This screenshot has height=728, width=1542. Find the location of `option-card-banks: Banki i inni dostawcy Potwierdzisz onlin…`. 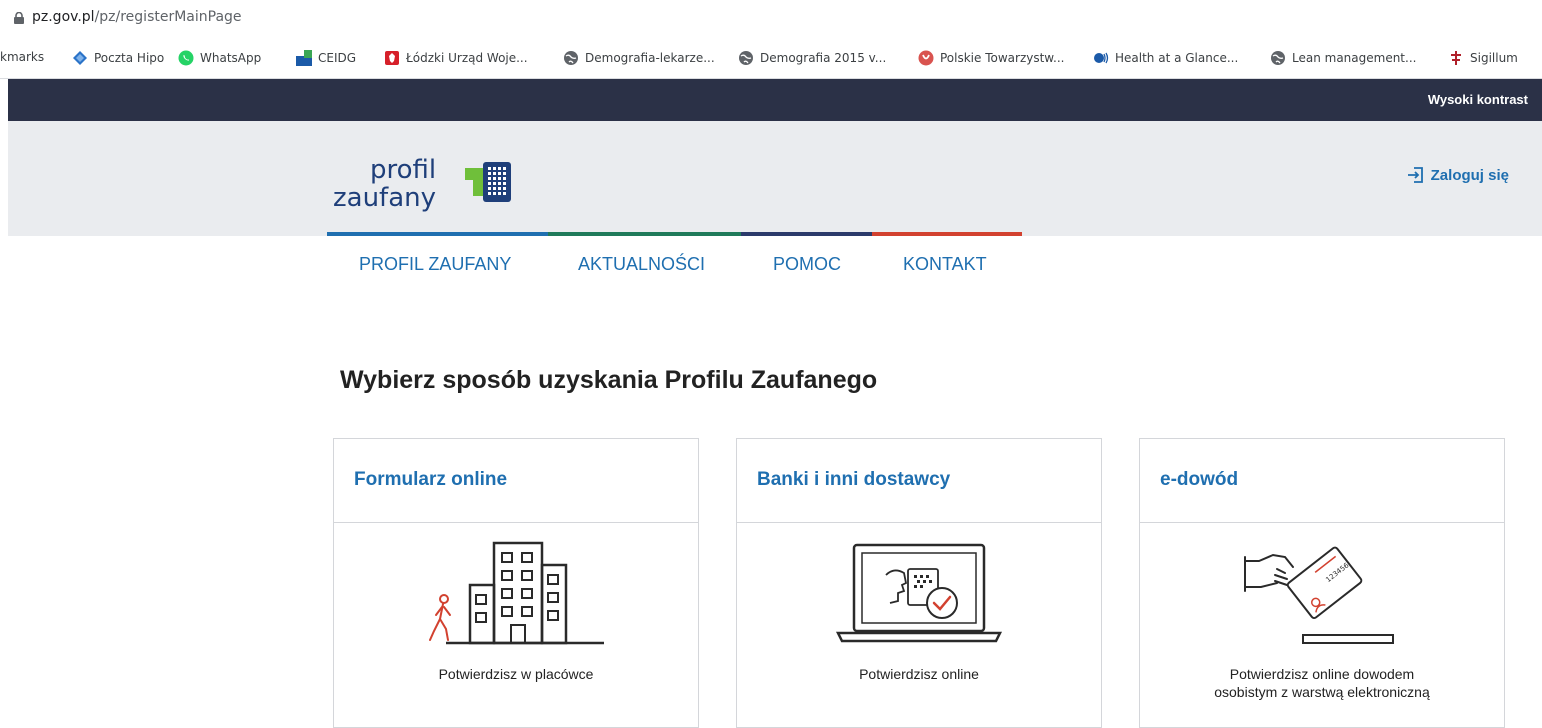

option-card-banks: Banki i inni dostawcy Potwierdzisz onlin… is located at coordinates (919, 583).